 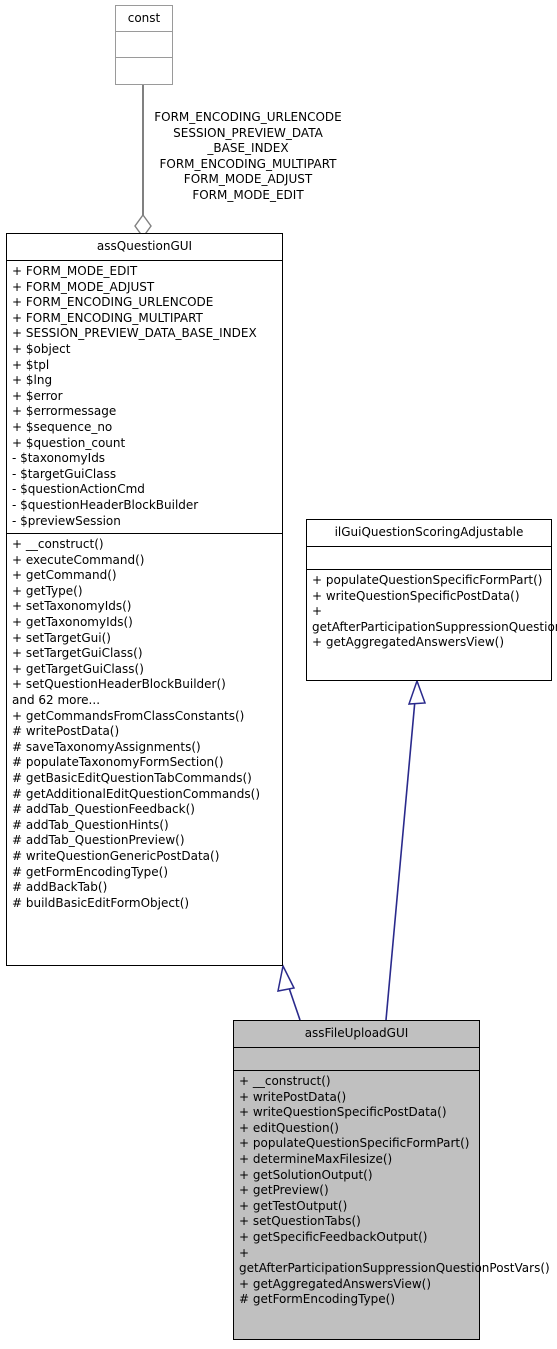 What do you see at coordinates (306, 1174) in the screenshot?
I see `class-method: + getSolutionOutput()` at bounding box center [306, 1174].